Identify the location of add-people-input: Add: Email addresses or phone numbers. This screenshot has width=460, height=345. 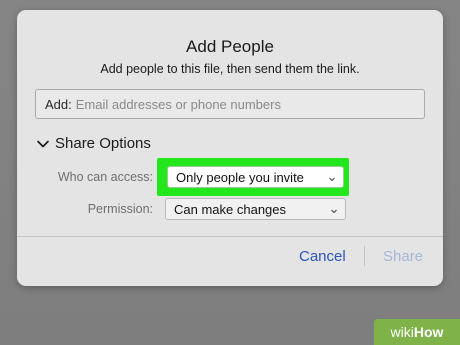
(230, 104).